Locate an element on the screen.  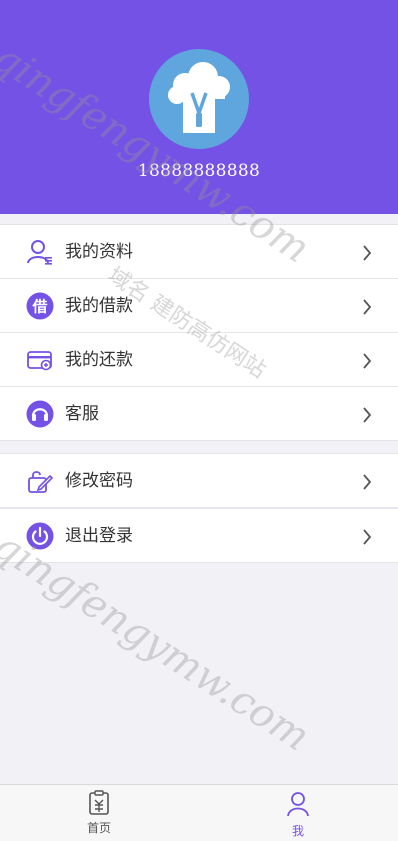
bottom-tab-bar: 首页 我 is located at coordinates (199, 812).